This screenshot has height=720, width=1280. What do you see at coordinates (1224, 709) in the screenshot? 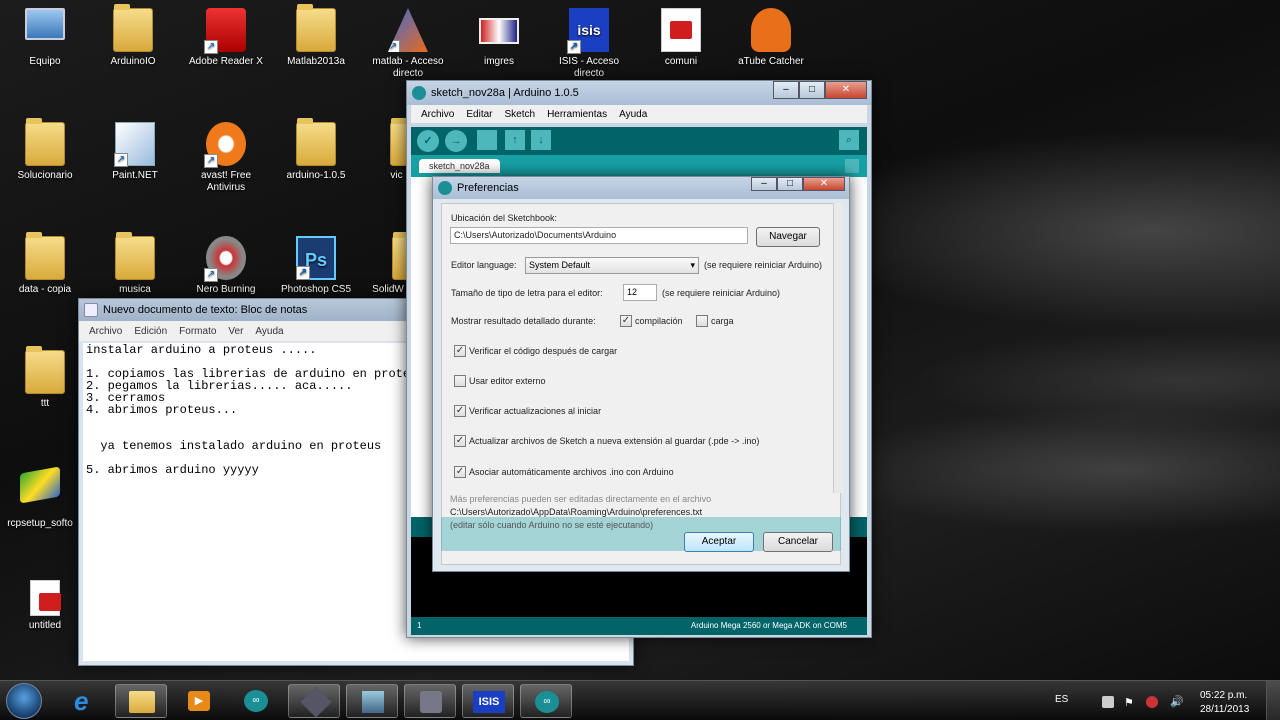
I see `clock-date: 28/11/2013` at bounding box center [1224, 709].